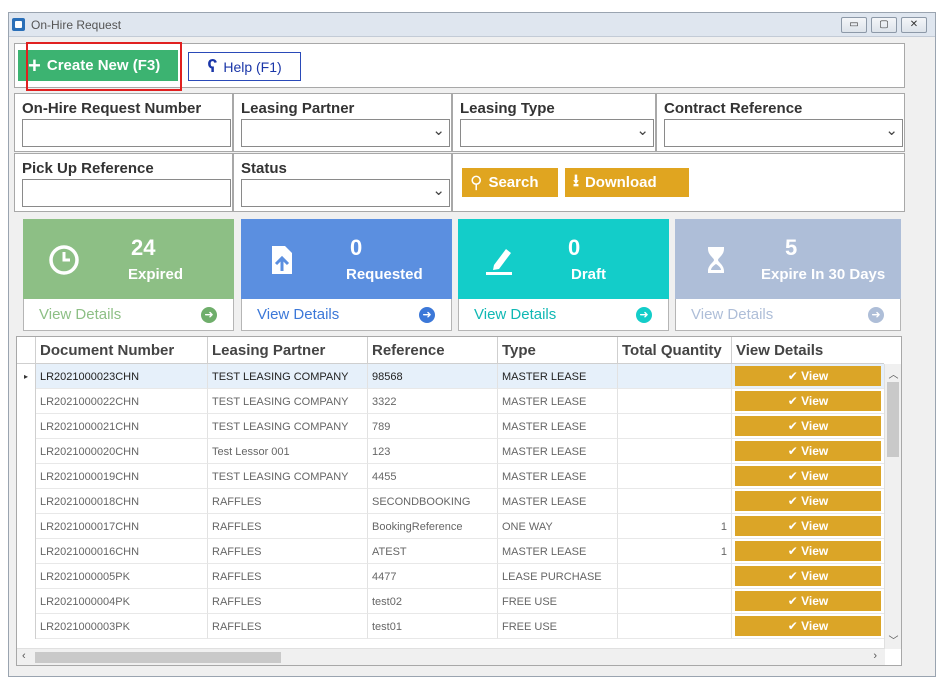 The image size is (944, 677). Describe the element at coordinates (128, 315) in the screenshot. I see `expired-view-details: View Details ➜` at that location.